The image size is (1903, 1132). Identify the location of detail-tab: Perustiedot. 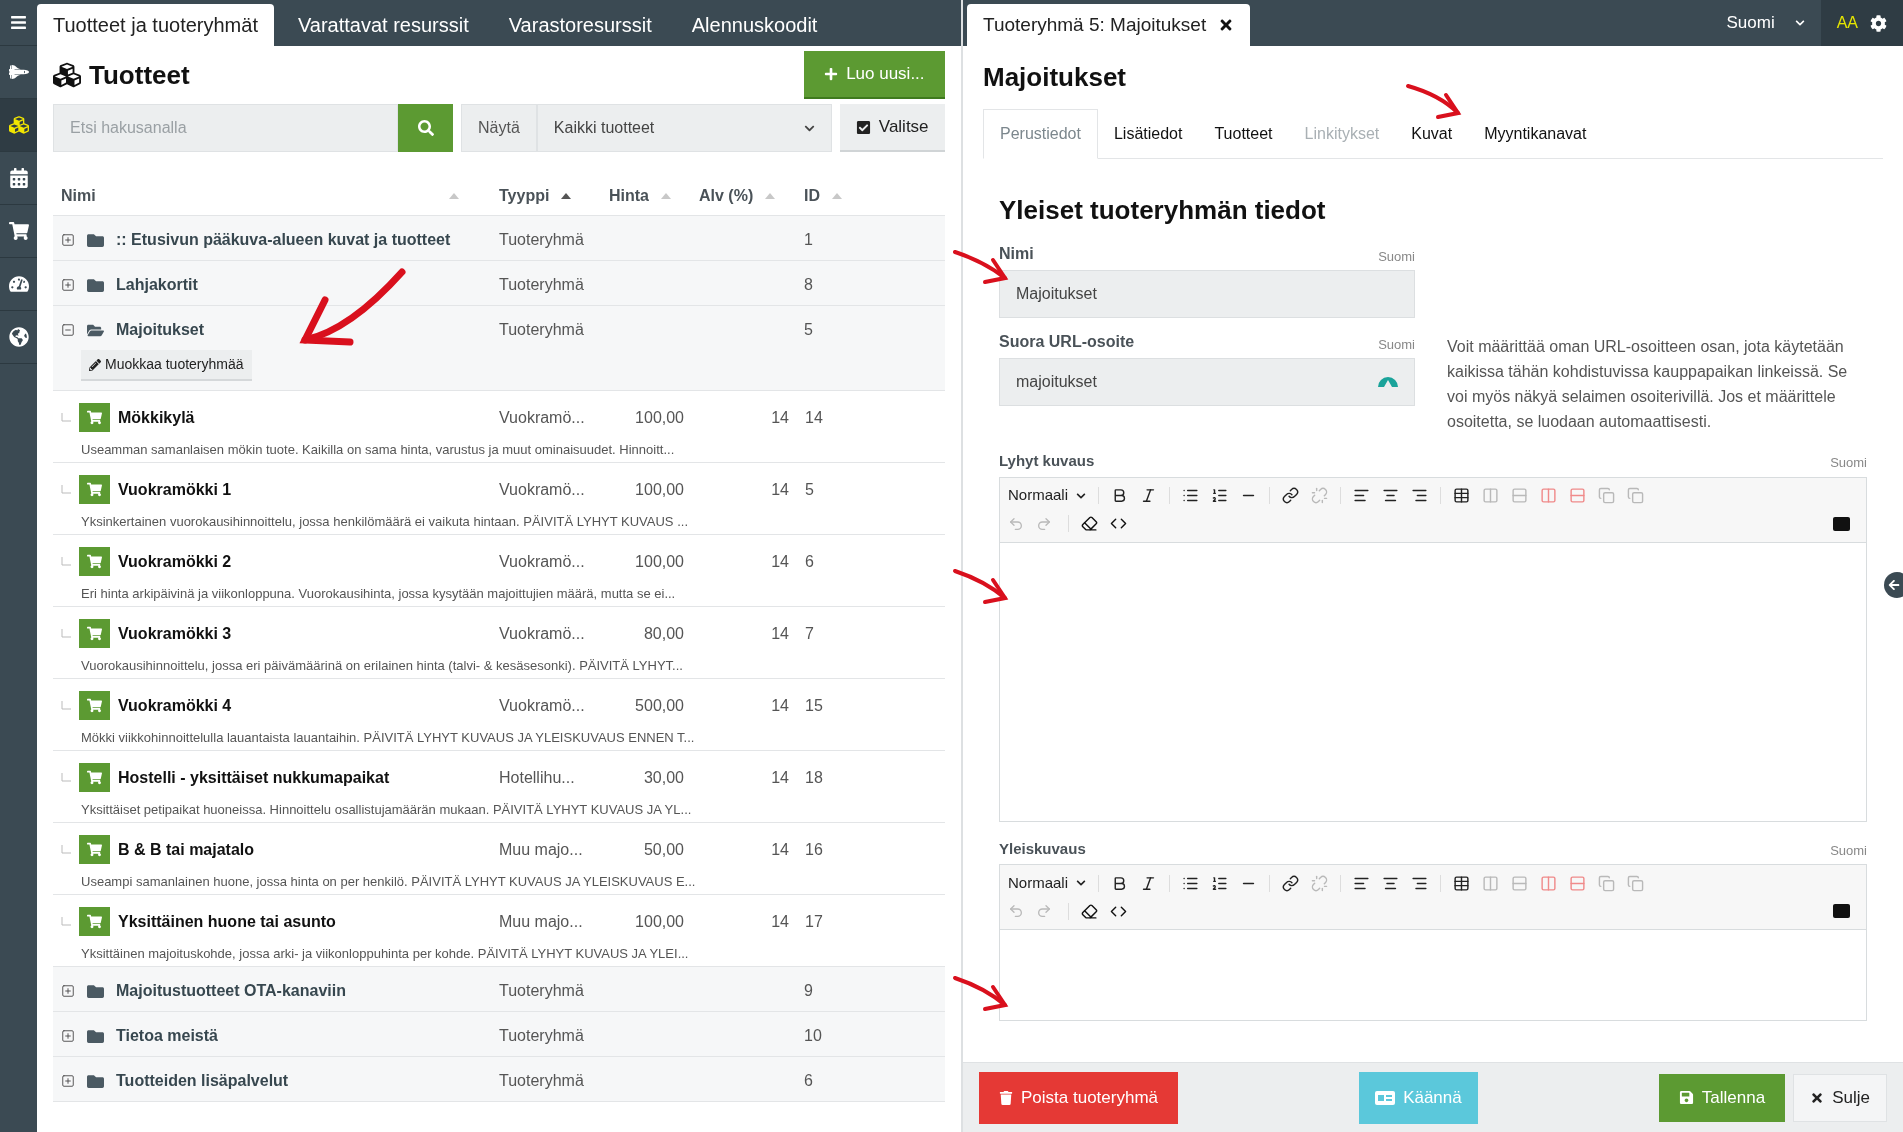
(1040, 134).